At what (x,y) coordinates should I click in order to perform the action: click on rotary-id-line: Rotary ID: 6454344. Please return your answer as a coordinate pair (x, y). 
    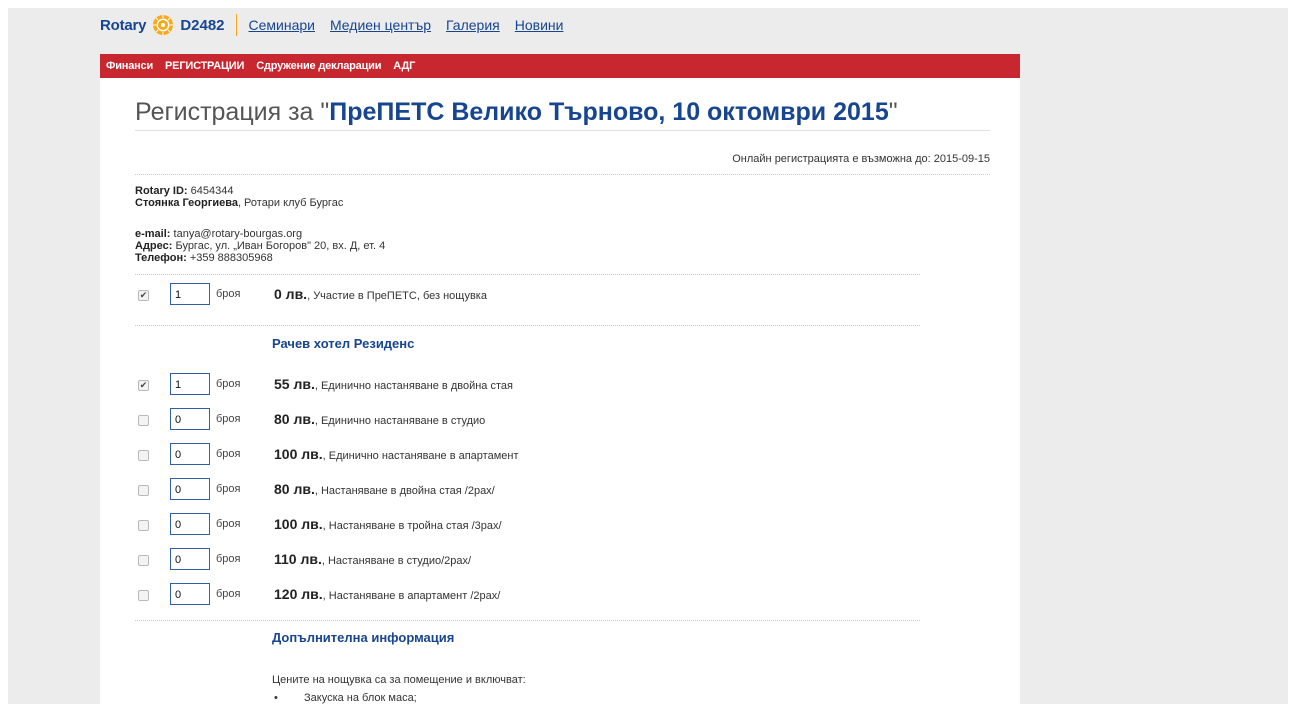
    Looking at the image, I should click on (239, 191).